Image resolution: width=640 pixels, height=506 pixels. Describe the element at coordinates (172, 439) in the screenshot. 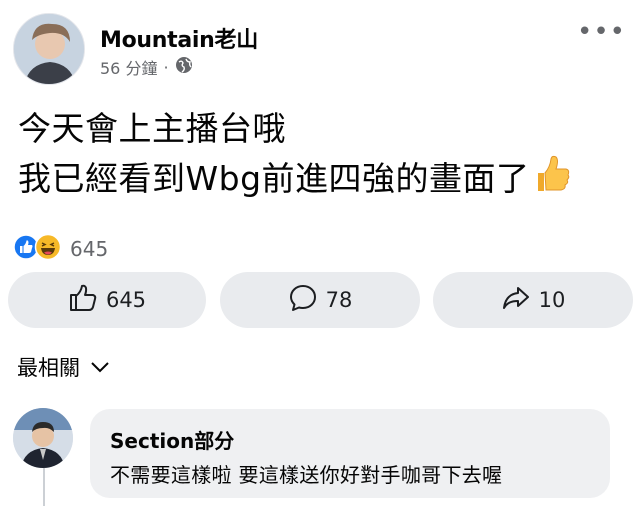

I see `commenter-name: Section部分` at that location.